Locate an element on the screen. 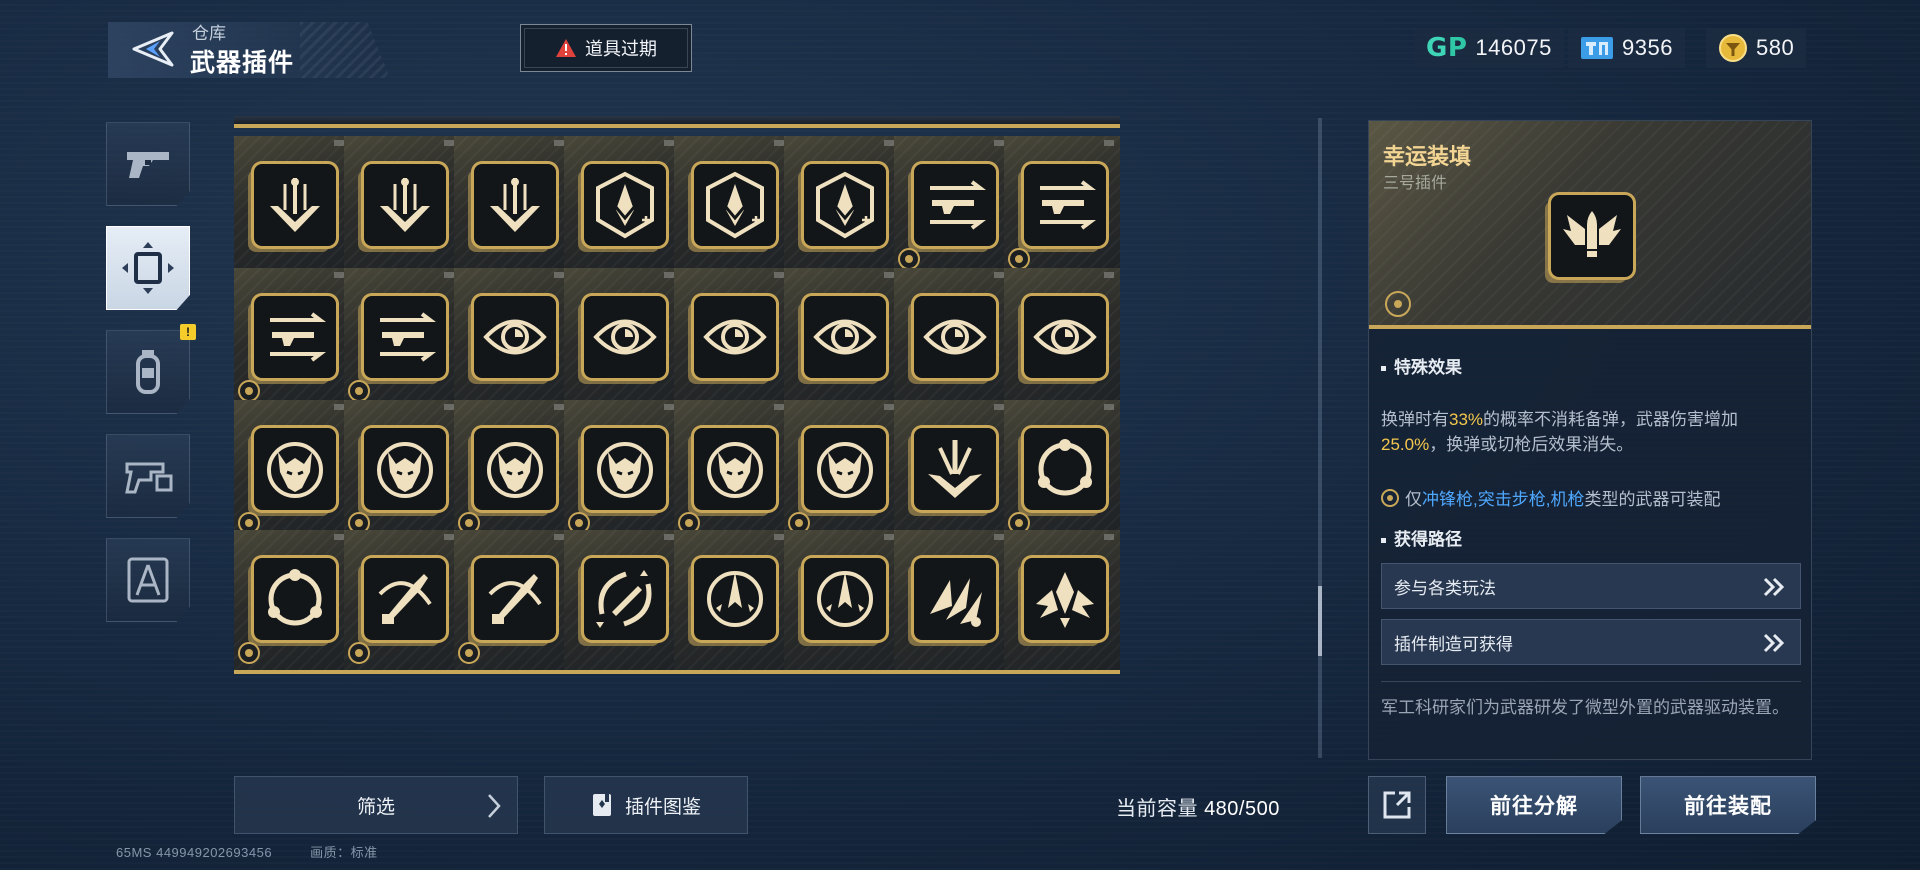 The width and height of the screenshot is (1920, 870). crescent-missile-icon is located at coordinates (625, 599).